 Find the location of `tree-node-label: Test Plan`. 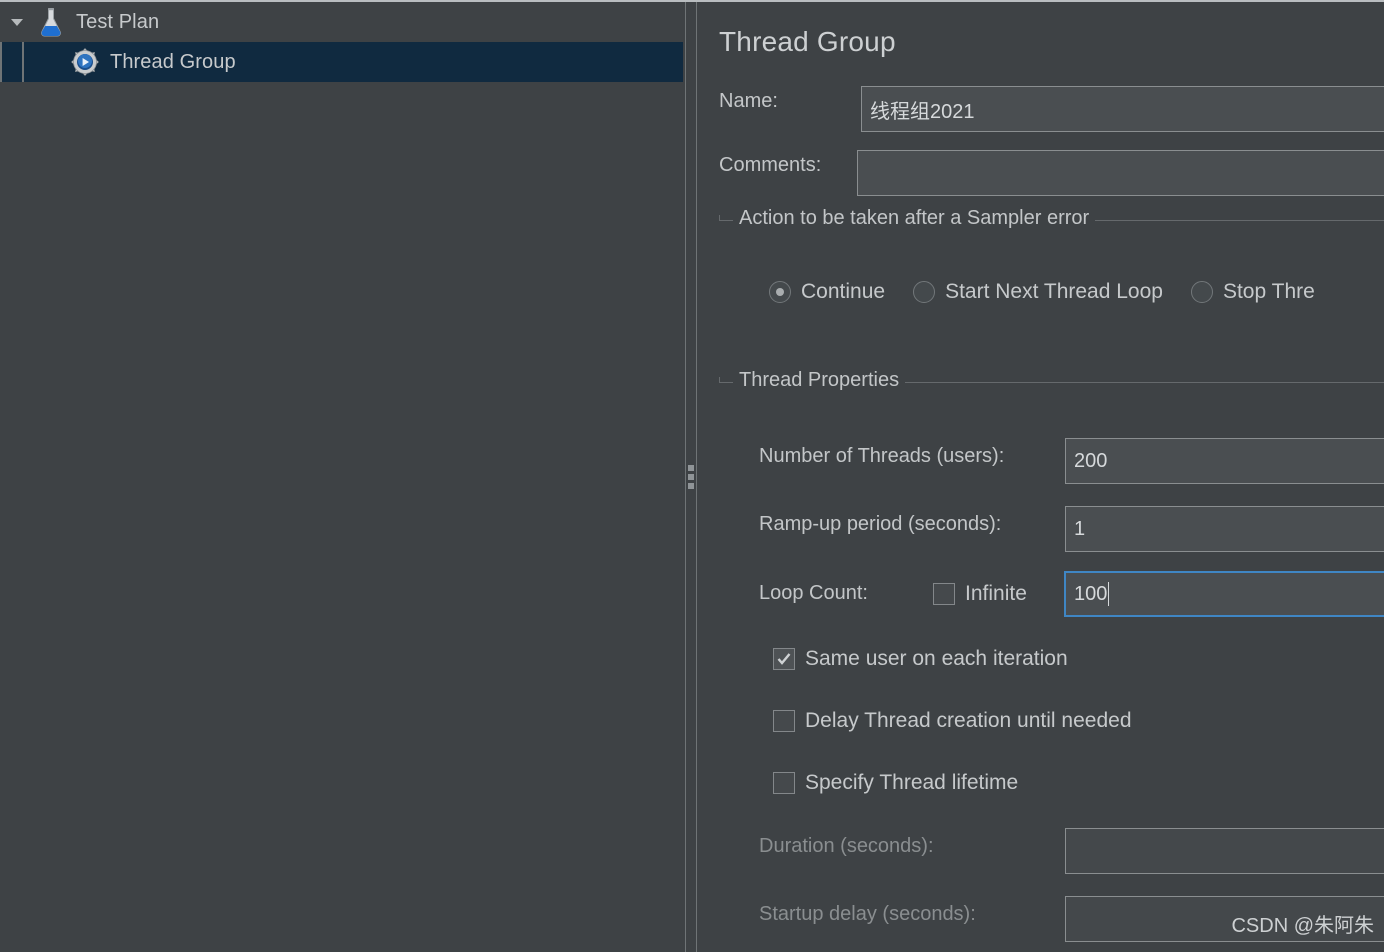

tree-node-label: Test Plan is located at coordinates (118, 21).